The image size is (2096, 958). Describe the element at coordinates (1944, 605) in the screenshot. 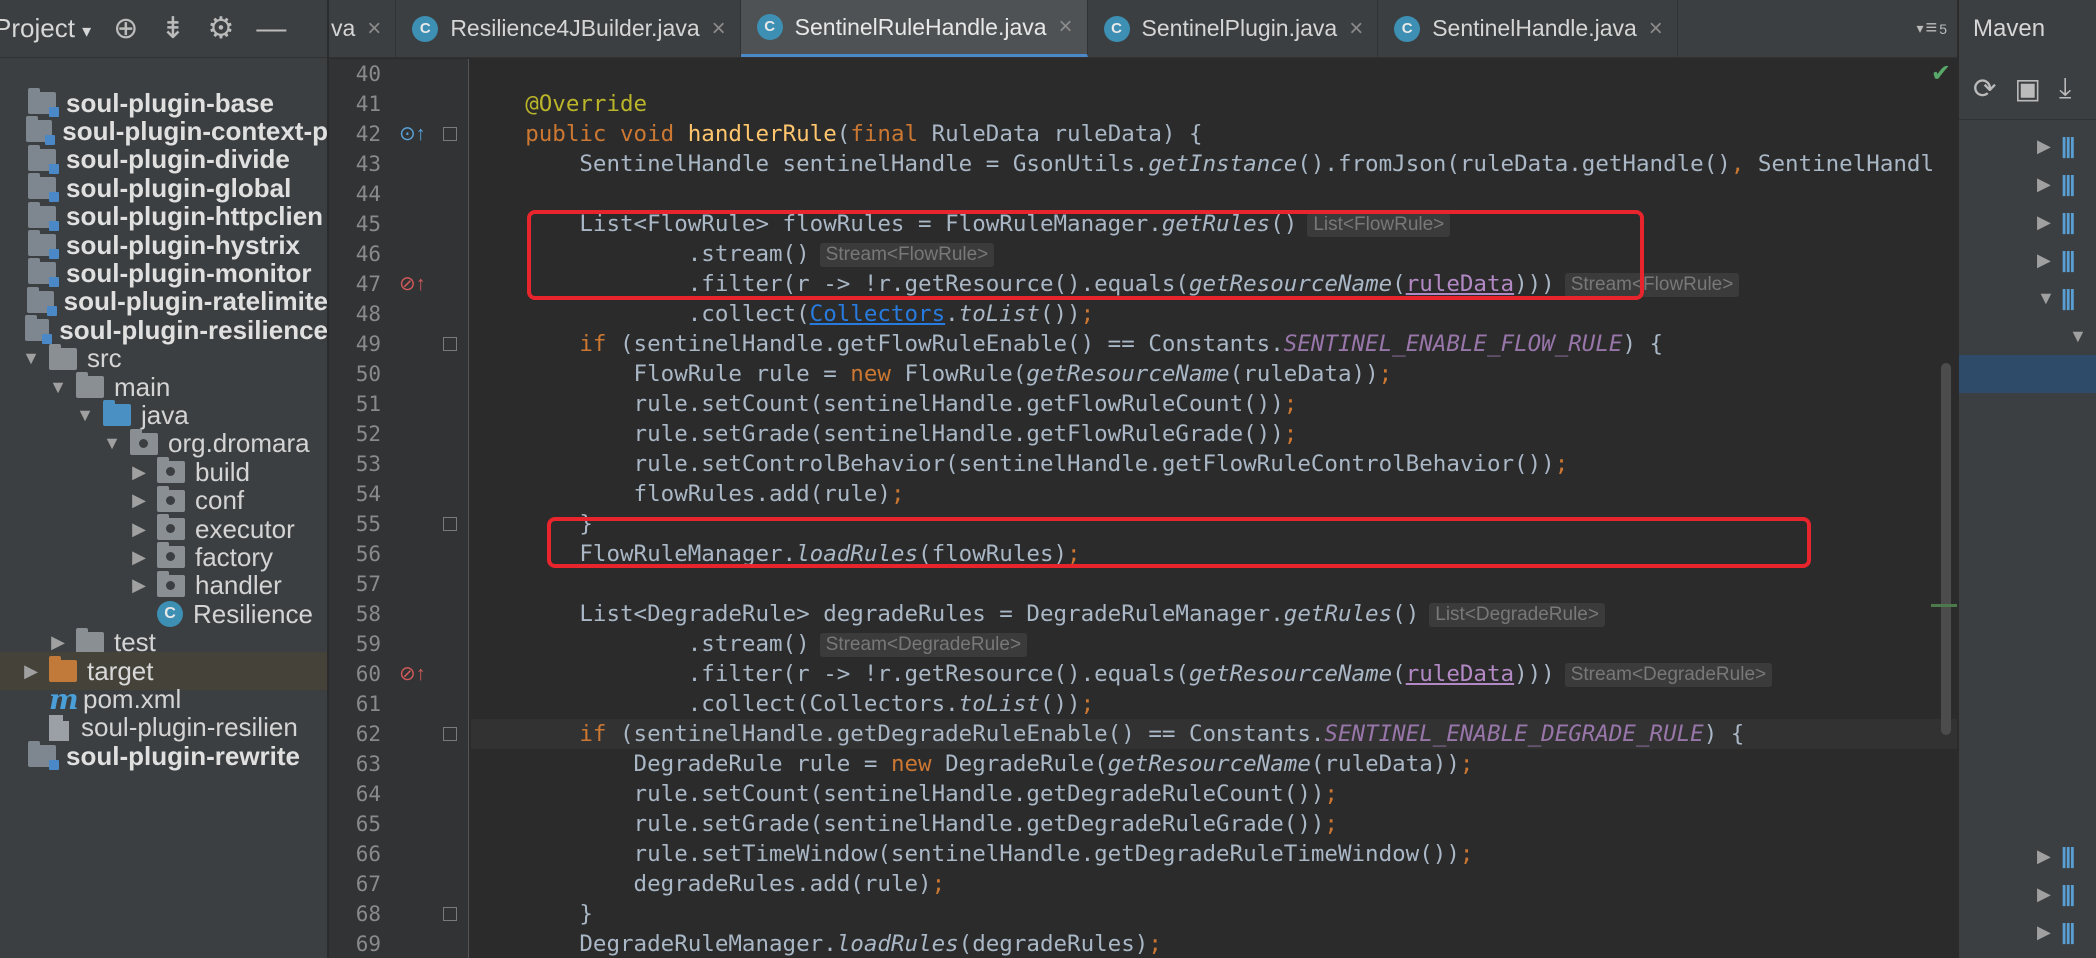

I see `error-stripe-mark` at that location.